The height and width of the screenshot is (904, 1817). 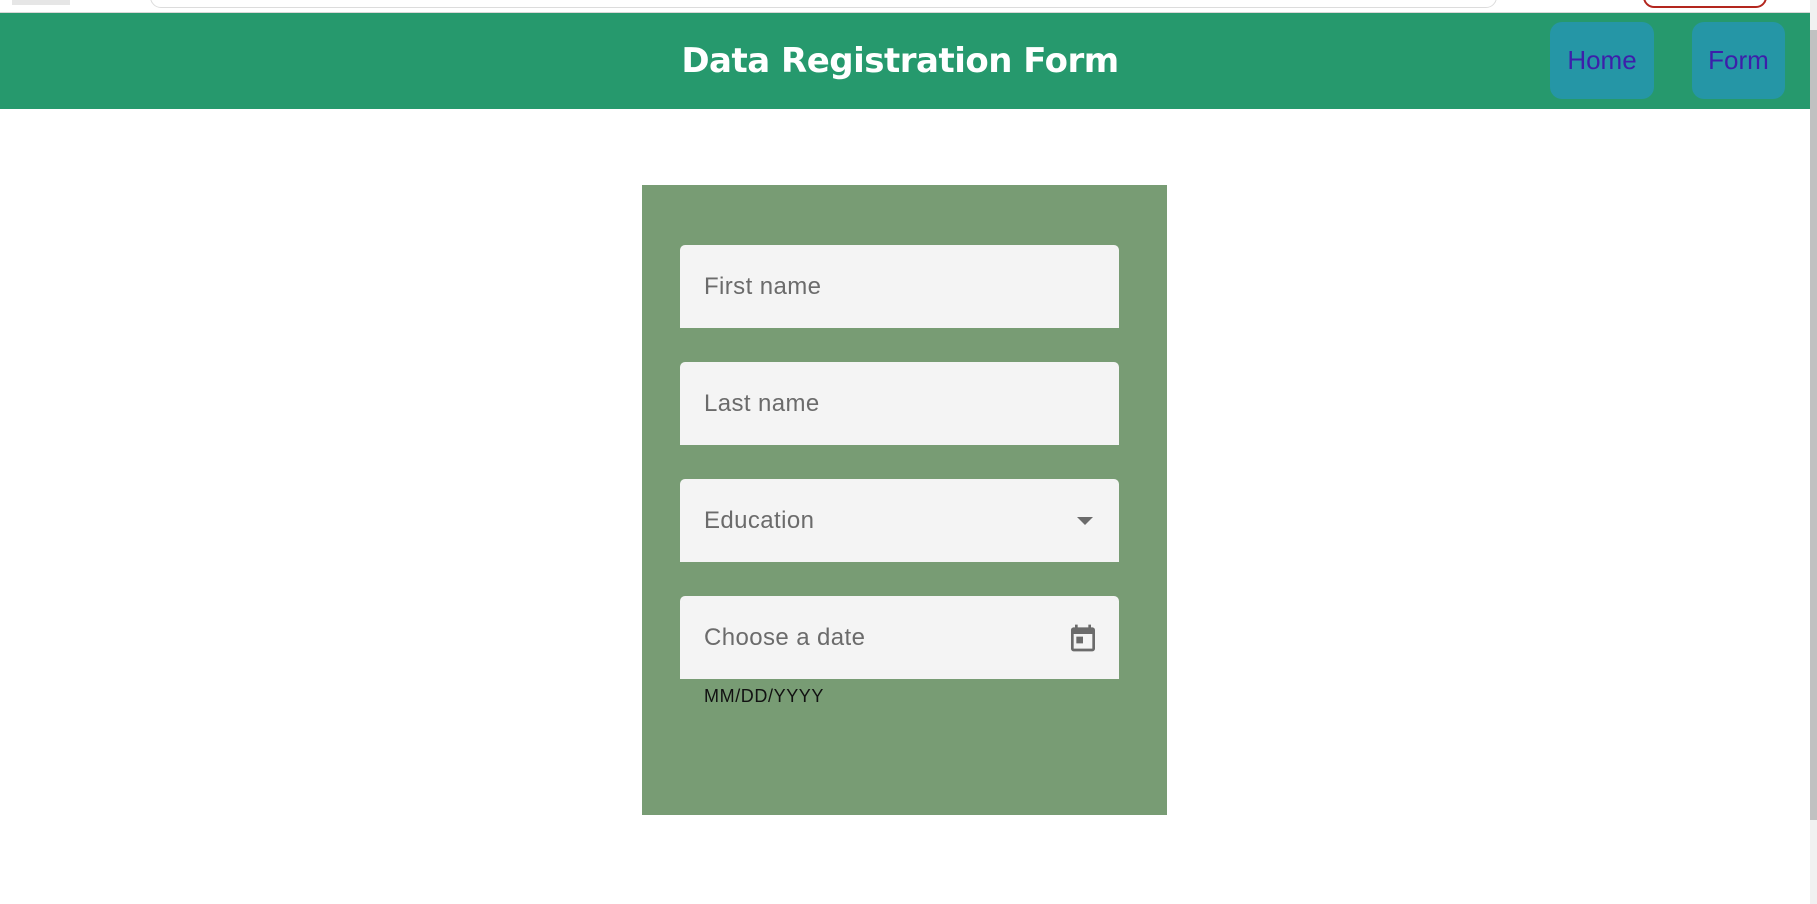 I want to click on date-input, so click(x=899, y=637).